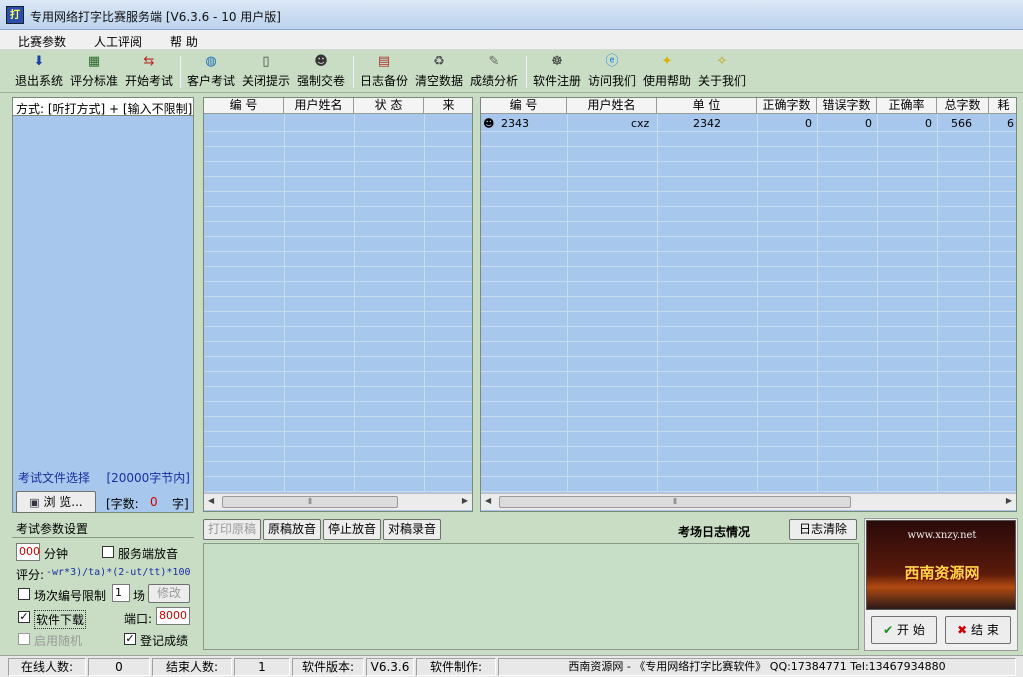 This screenshot has height=677, width=1023. What do you see at coordinates (24, 617) in the screenshot?
I see `software-download-checkbox: ✓` at bounding box center [24, 617].